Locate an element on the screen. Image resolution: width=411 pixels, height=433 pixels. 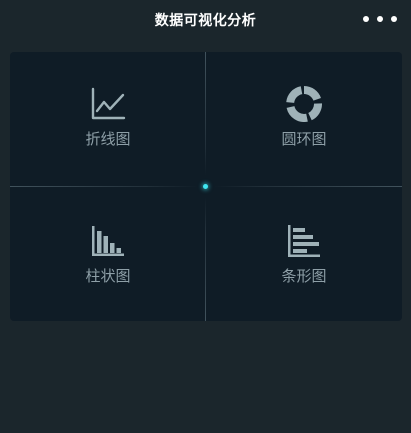
horizontal-bar-chart-icon is located at coordinates (304, 241).